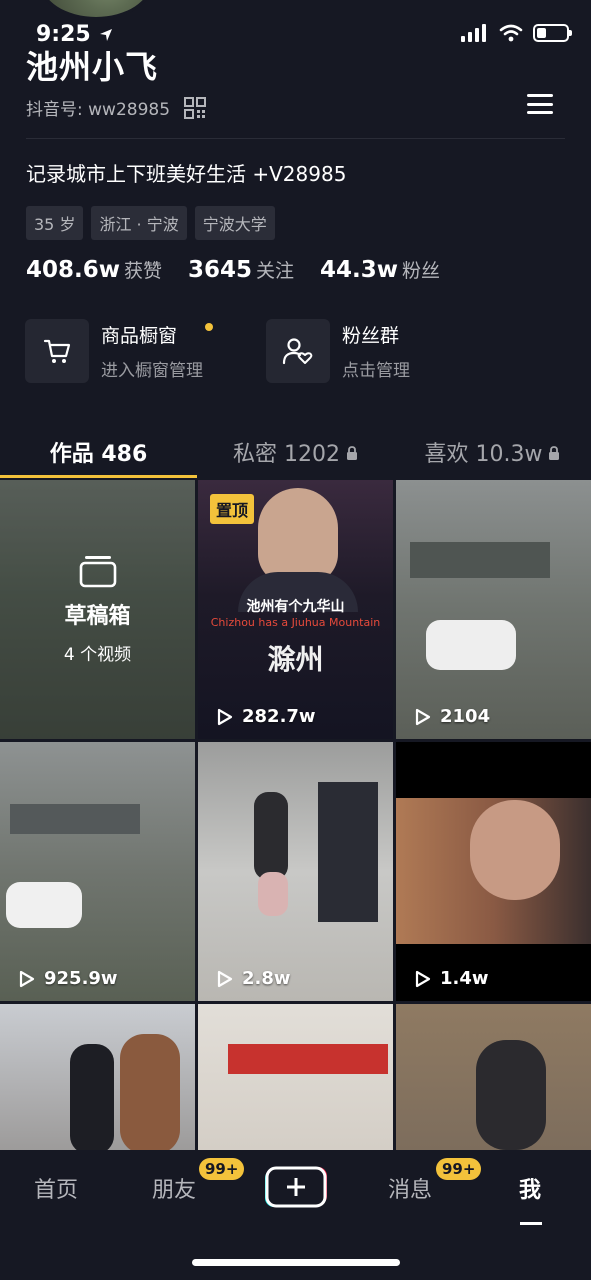 The width and height of the screenshot is (591, 1280). I want to click on nav-active-indicator, so click(531, 1223).